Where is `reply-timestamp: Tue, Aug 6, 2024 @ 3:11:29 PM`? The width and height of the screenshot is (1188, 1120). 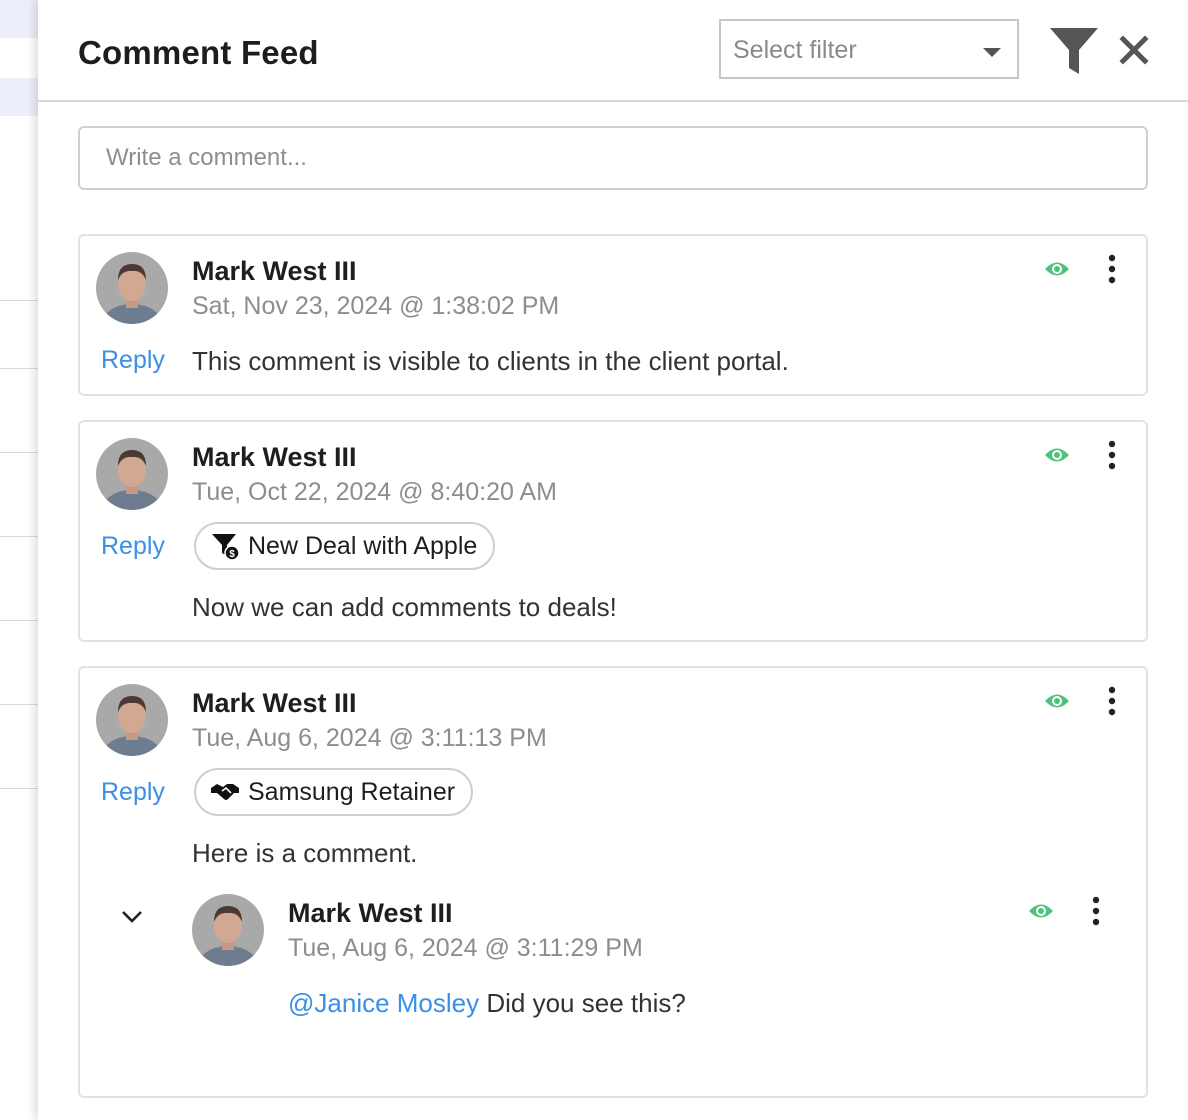
reply-timestamp: Tue, Aug 6, 2024 @ 3:11:29 PM is located at coordinates (465, 948).